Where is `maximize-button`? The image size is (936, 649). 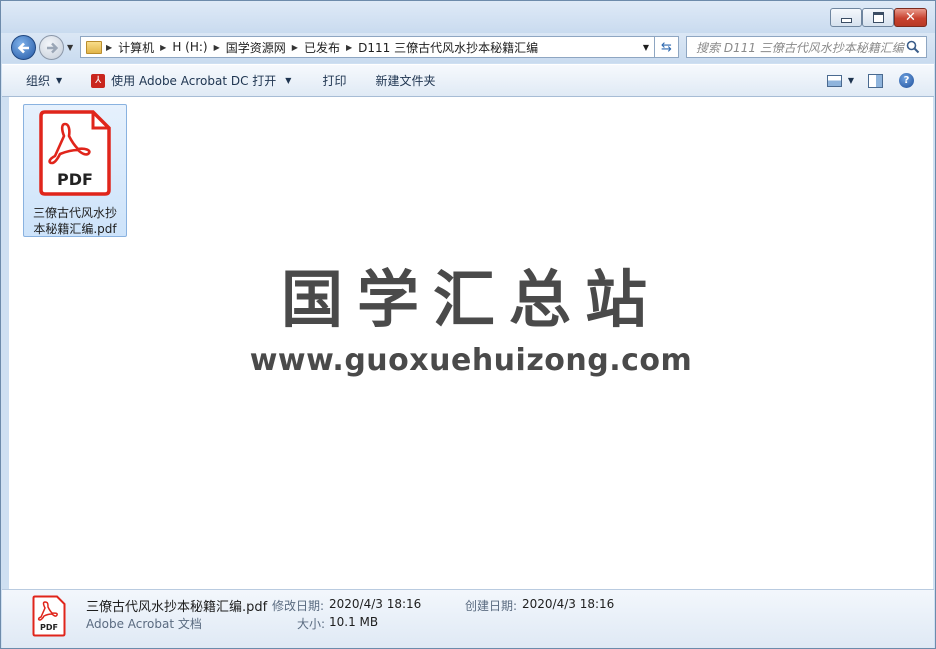
maximize-button is located at coordinates (878, 17).